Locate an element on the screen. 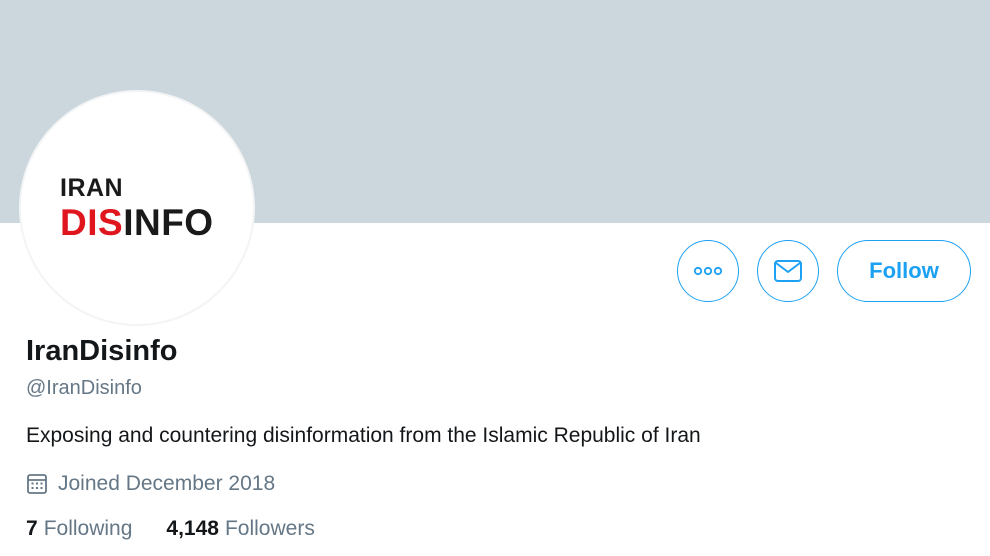 The width and height of the screenshot is (990, 556). profile-stats: 7 Following 4,148 Followers is located at coordinates (170, 529).